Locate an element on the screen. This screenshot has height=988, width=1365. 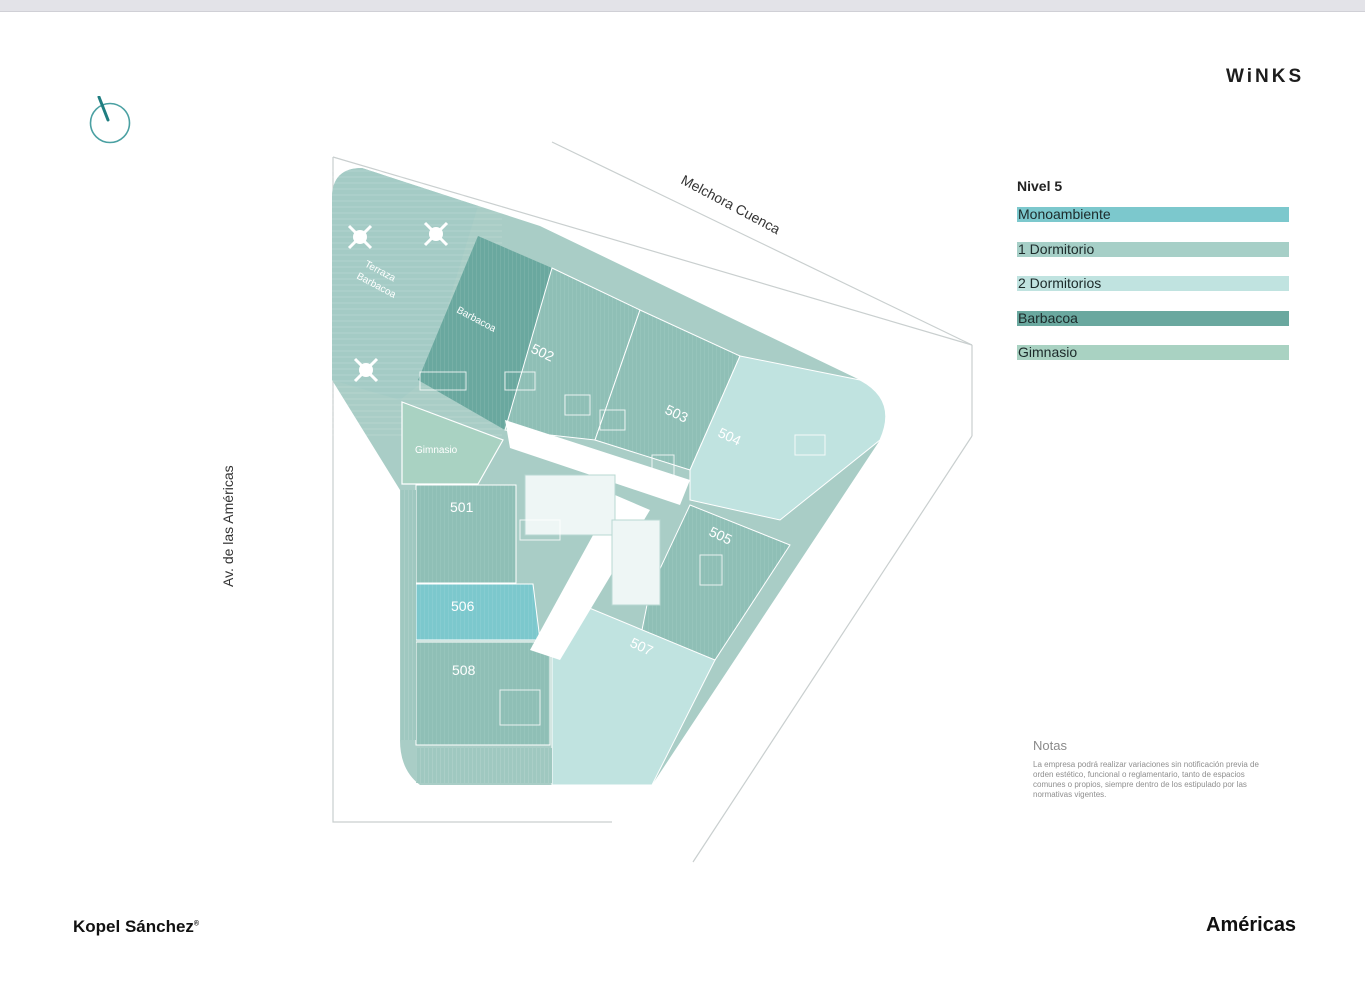
legend-item-monoambiente: Monoambiente is located at coordinates (1153, 214).